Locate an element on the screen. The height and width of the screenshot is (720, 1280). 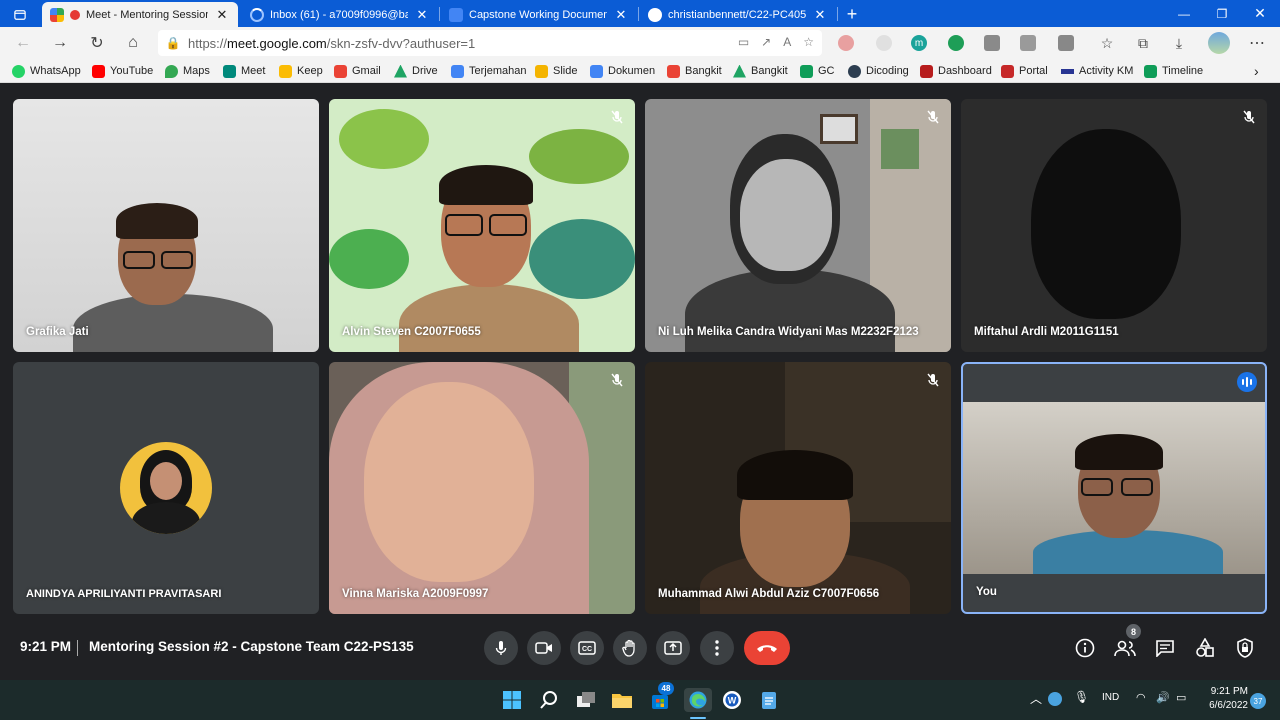
extension-printer-icon is located at coordinates (992, 43).